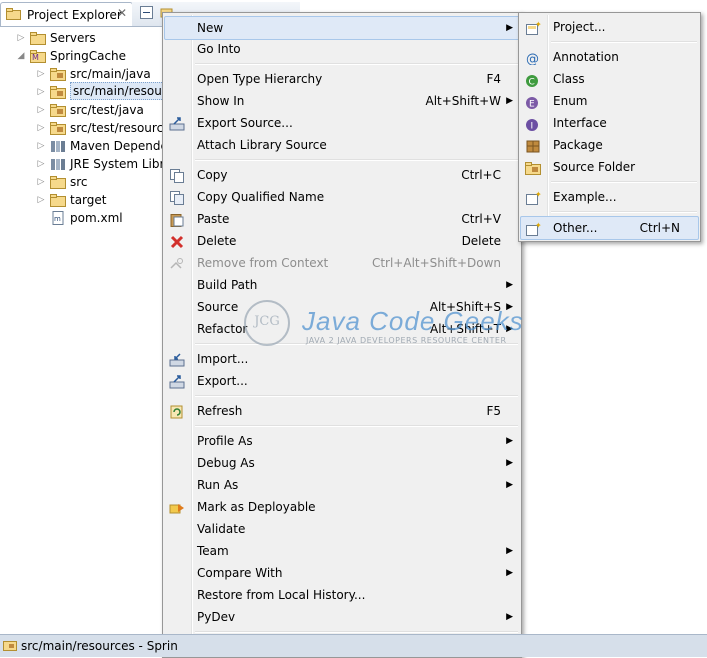  What do you see at coordinates (586, 57) in the screenshot?
I see `menu-item-label: Annotation` at bounding box center [586, 57].